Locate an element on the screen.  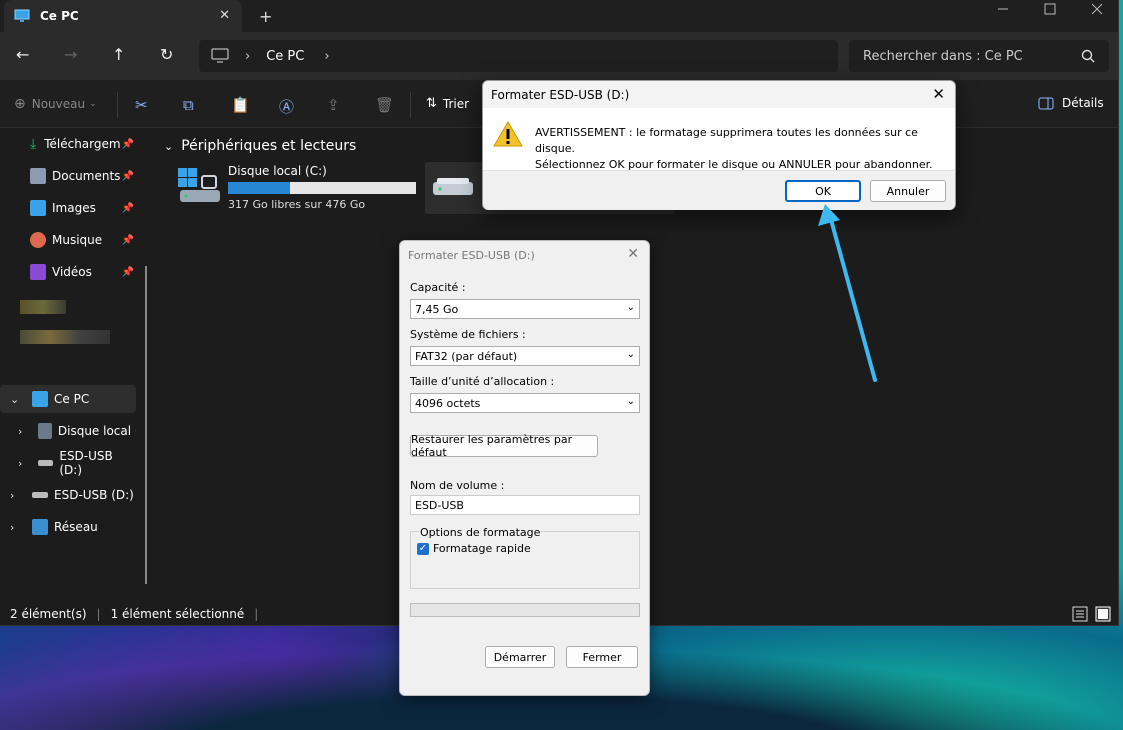
copy-icon: ⧉ is located at coordinates (188, 105).